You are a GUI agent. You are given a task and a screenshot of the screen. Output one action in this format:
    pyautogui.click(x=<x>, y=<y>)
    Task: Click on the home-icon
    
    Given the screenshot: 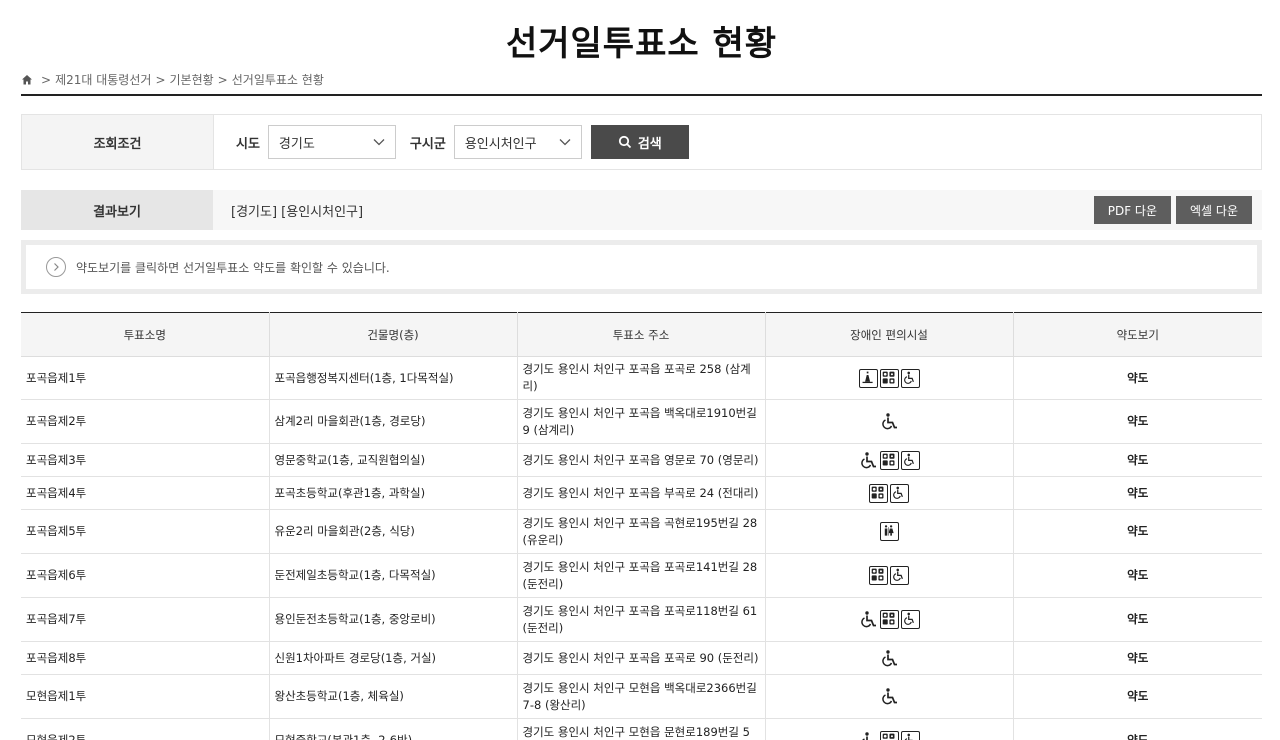 What is the action you would take?
    pyautogui.click(x=27, y=80)
    